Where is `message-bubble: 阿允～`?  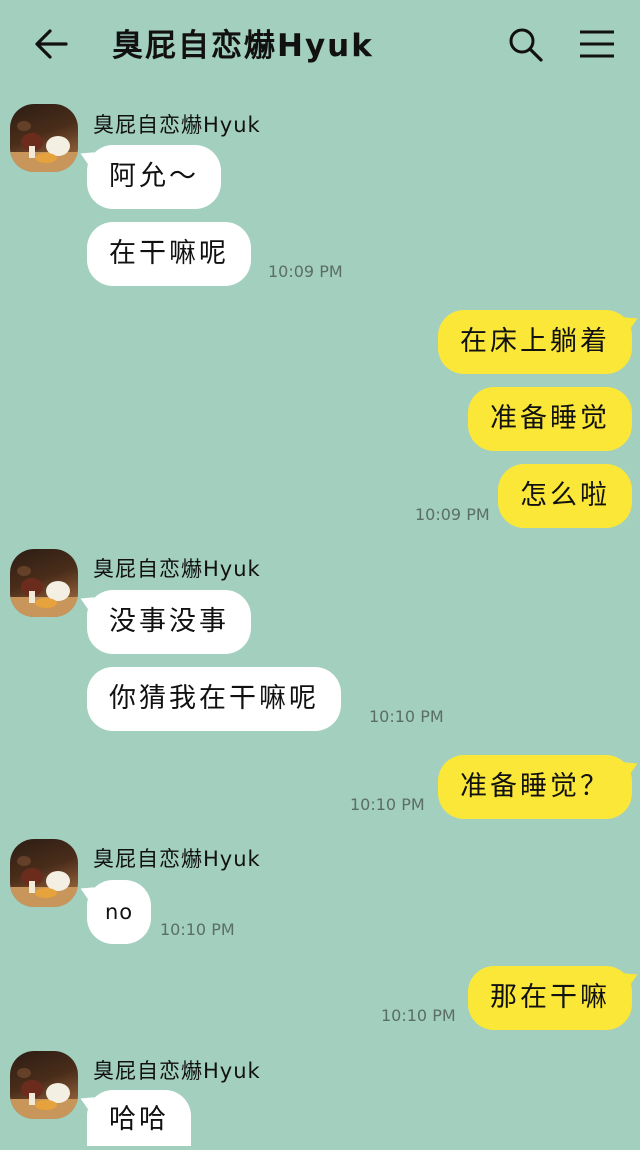
message-bubble: 阿允～ is located at coordinates (154, 177).